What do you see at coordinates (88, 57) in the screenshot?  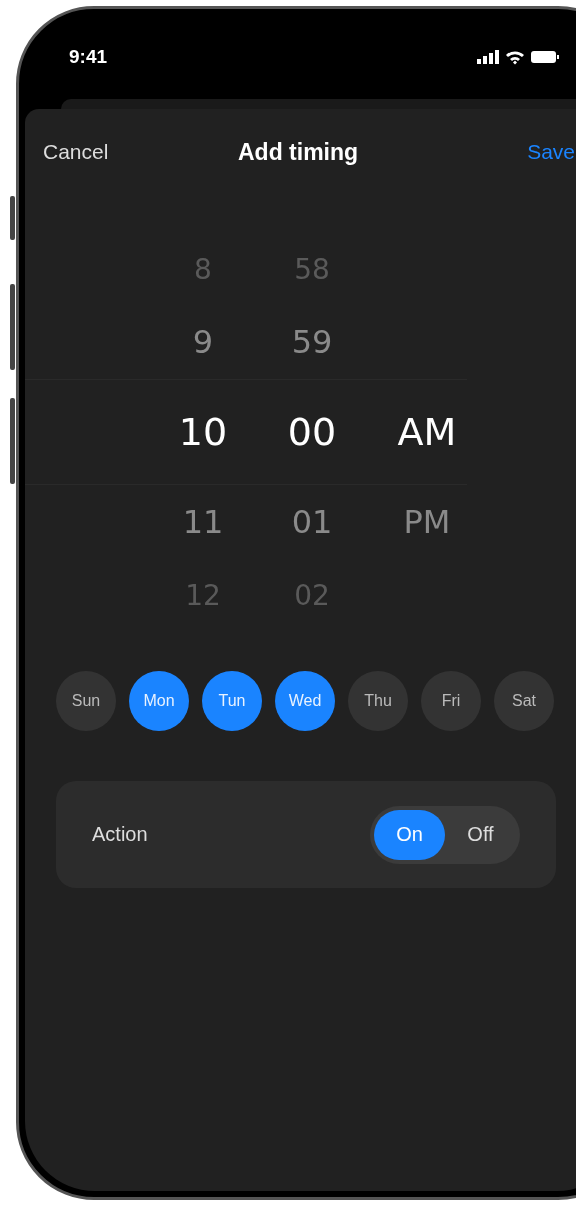 I see `status-time: 9:41` at bounding box center [88, 57].